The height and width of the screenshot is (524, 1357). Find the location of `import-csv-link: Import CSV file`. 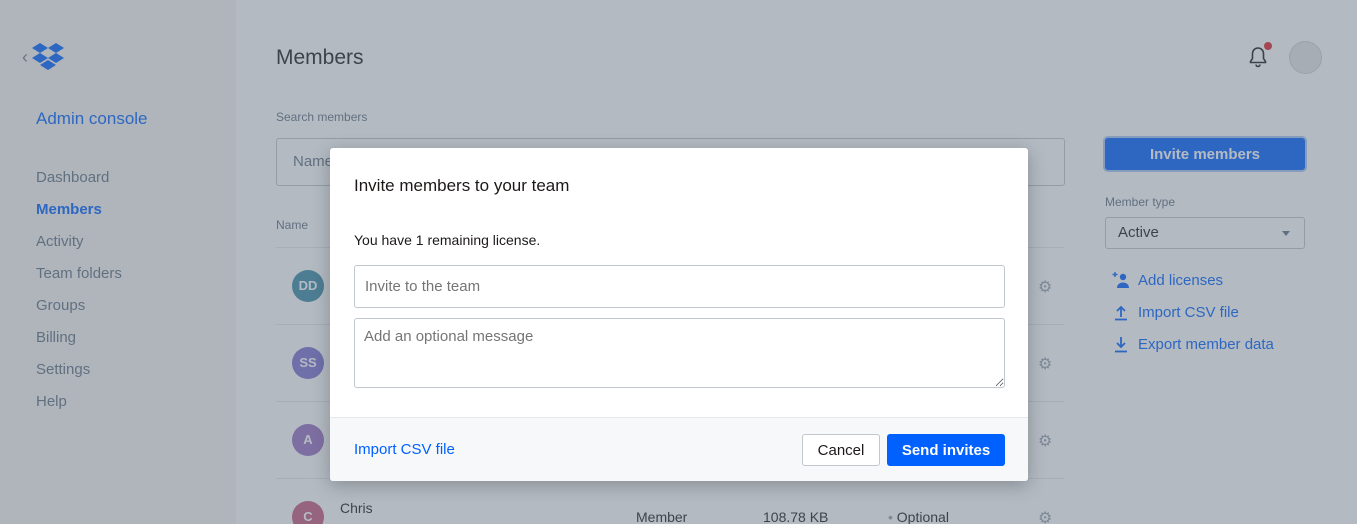

import-csv-link: Import CSV file is located at coordinates (404, 449).